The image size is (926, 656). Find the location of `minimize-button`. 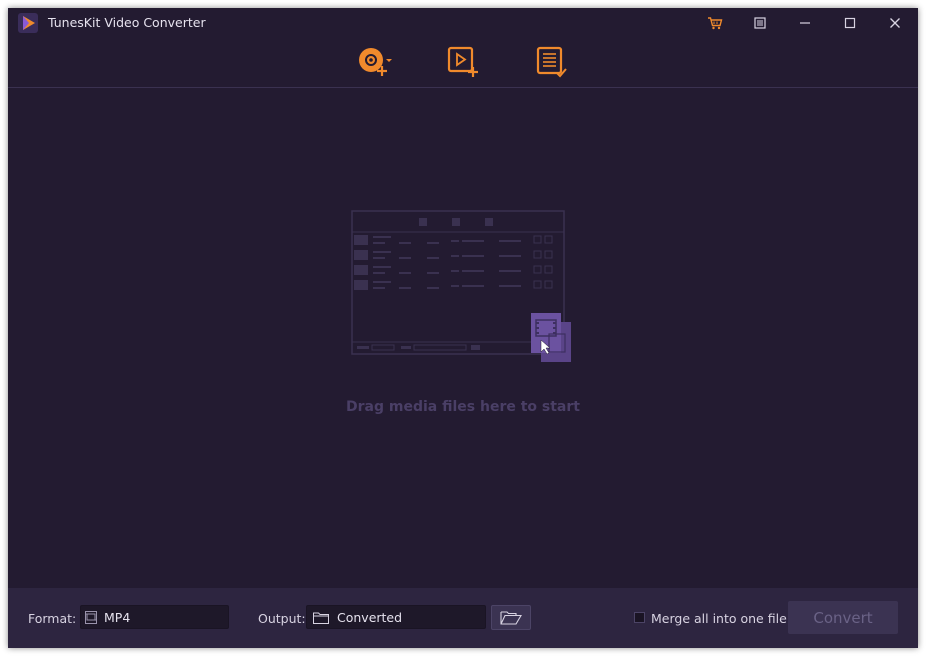

minimize-button is located at coordinates (805, 23).